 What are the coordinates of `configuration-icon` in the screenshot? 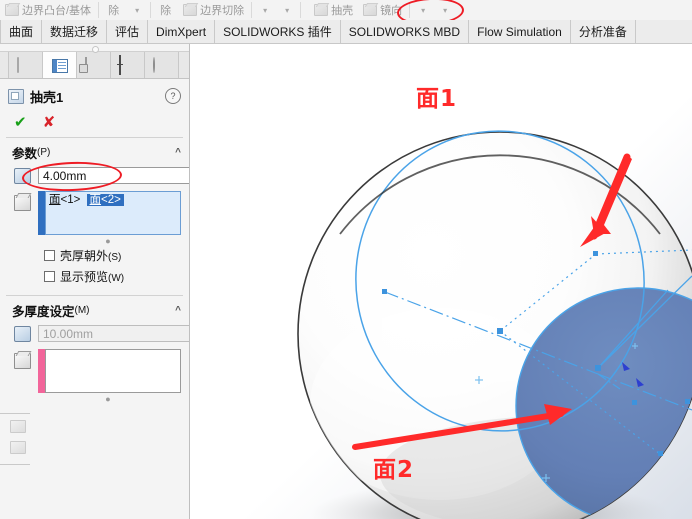 It's located at (93, 64).